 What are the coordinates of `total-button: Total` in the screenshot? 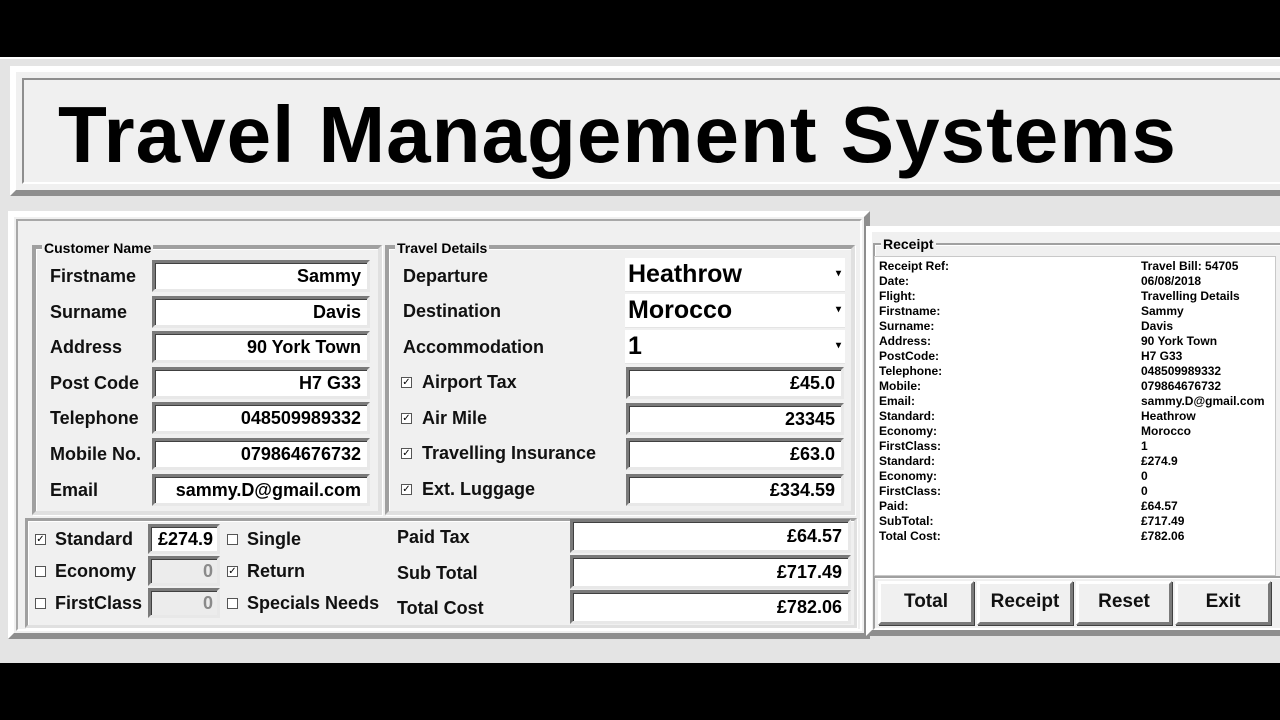 It's located at (926, 603).